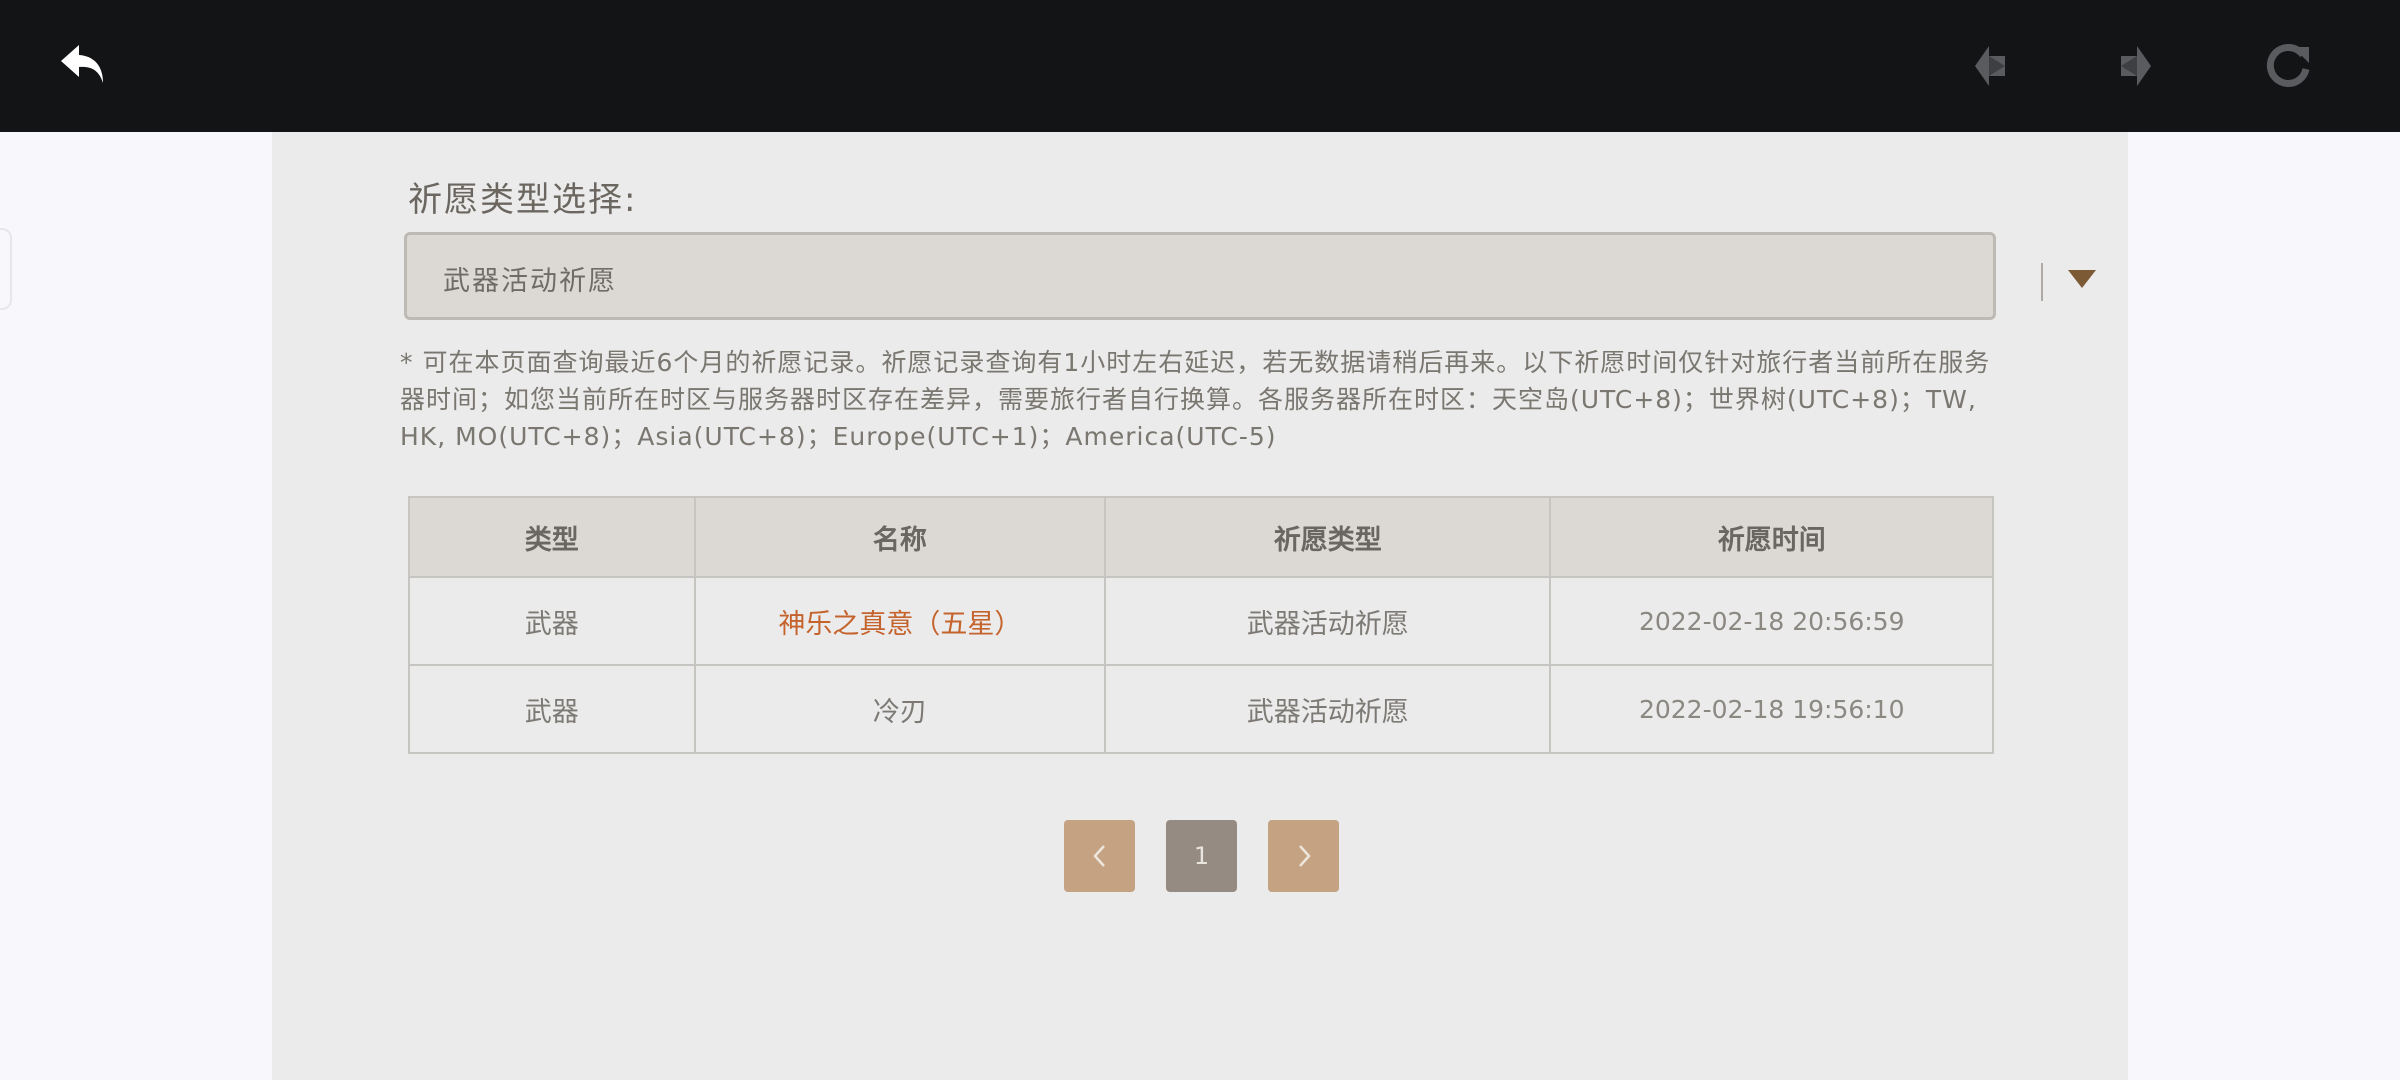 The height and width of the screenshot is (1080, 2400). What do you see at coordinates (900, 537) in the screenshot?
I see `column-header-name: 名称` at bounding box center [900, 537].